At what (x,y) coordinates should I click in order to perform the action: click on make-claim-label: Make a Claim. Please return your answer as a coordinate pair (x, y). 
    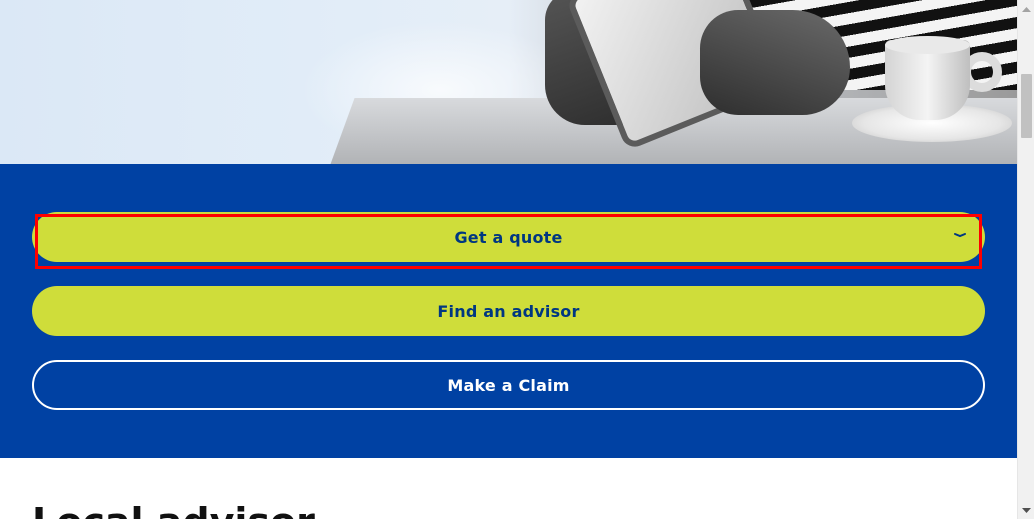
    Looking at the image, I should click on (508, 385).